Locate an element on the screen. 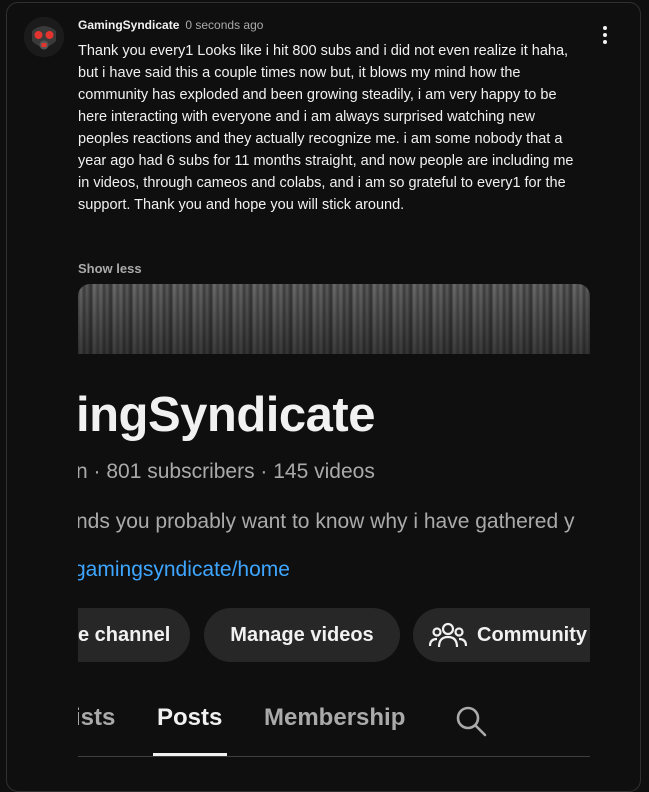 The image size is (649, 792). gas-mask-logo is located at coordinates (44, 37).